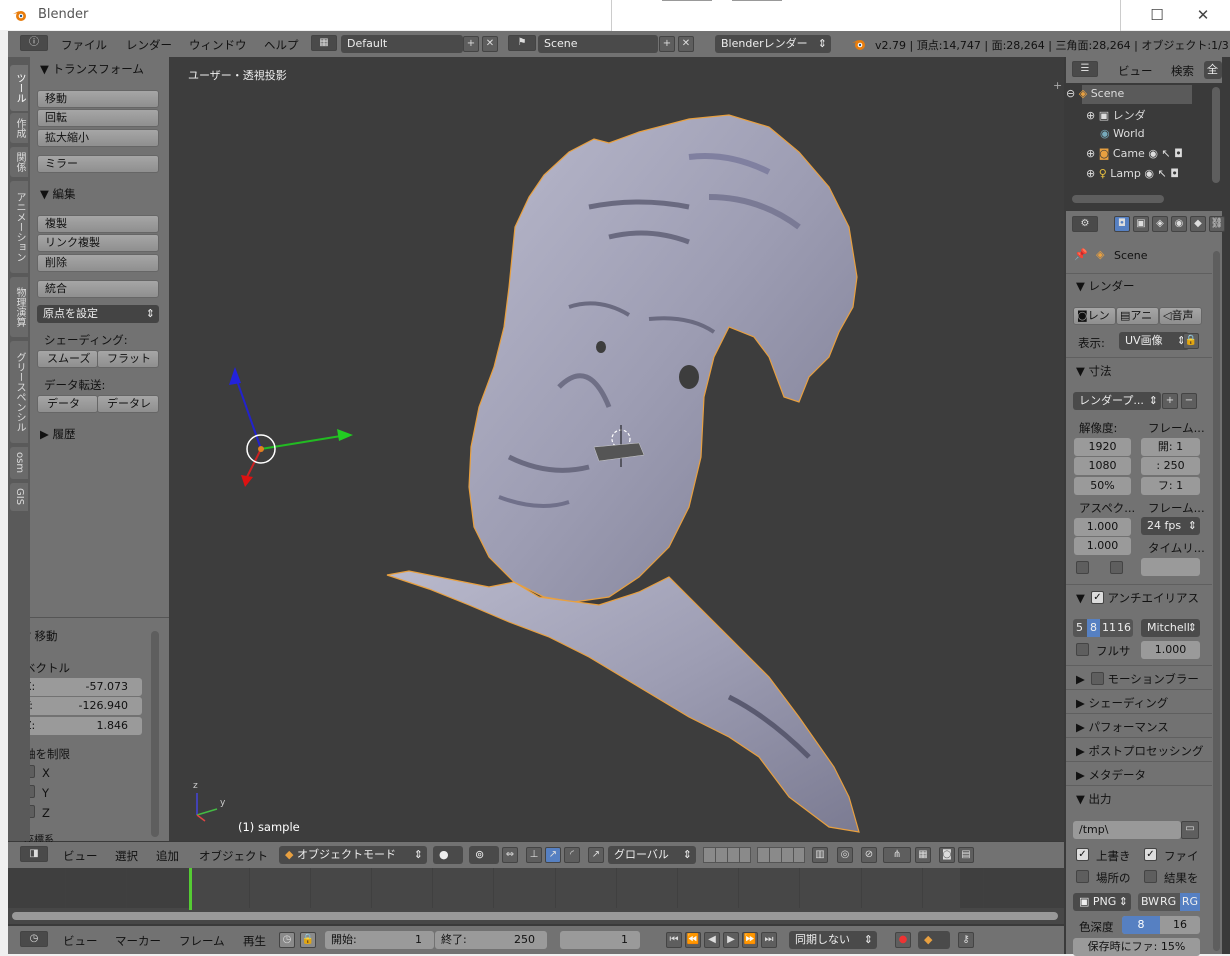 The image size is (1230, 956). I want to click on data-transfer-button: データ, so click(67, 404).